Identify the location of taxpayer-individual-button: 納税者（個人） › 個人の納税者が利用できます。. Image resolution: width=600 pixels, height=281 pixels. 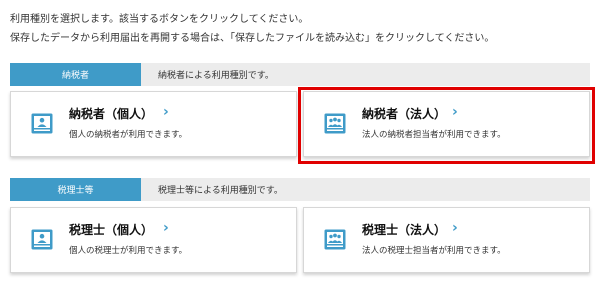
(153, 124).